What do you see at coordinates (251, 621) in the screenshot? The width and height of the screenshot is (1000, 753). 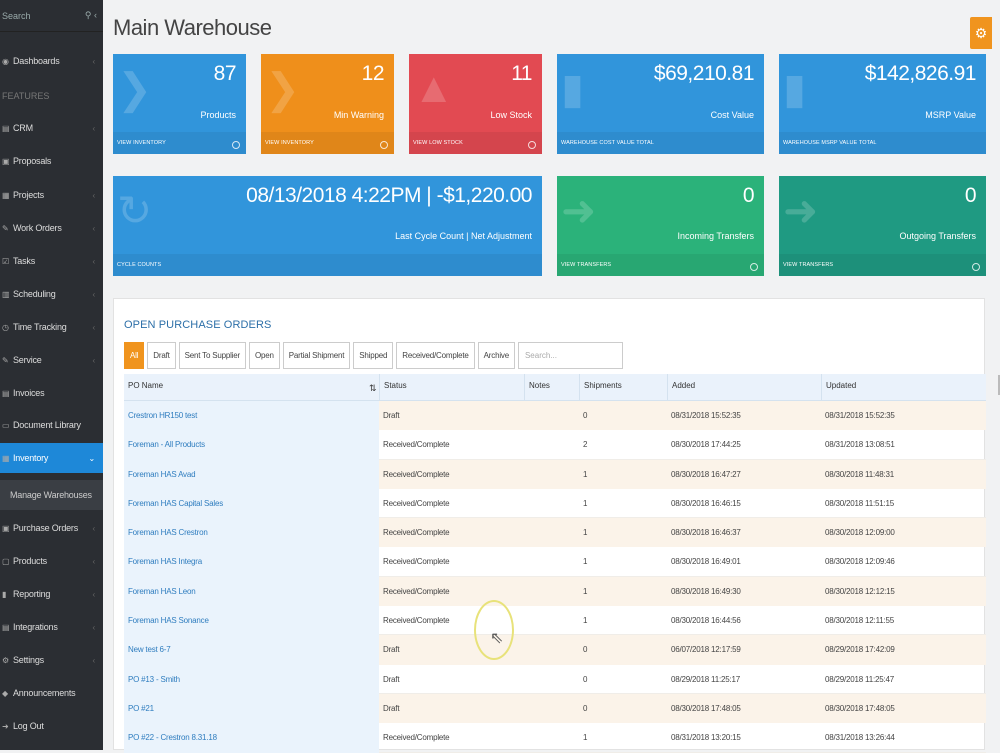 I see `po-name-cell: Foreman HAS Sonance` at bounding box center [251, 621].